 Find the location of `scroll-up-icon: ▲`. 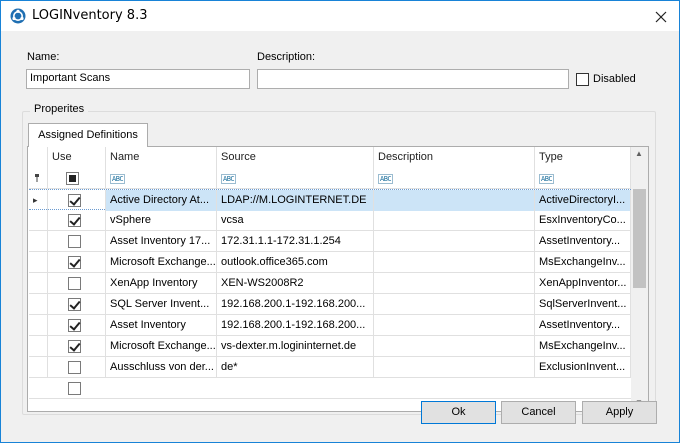

scroll-up-icon: ▲ is located at coordinates (639, 153).